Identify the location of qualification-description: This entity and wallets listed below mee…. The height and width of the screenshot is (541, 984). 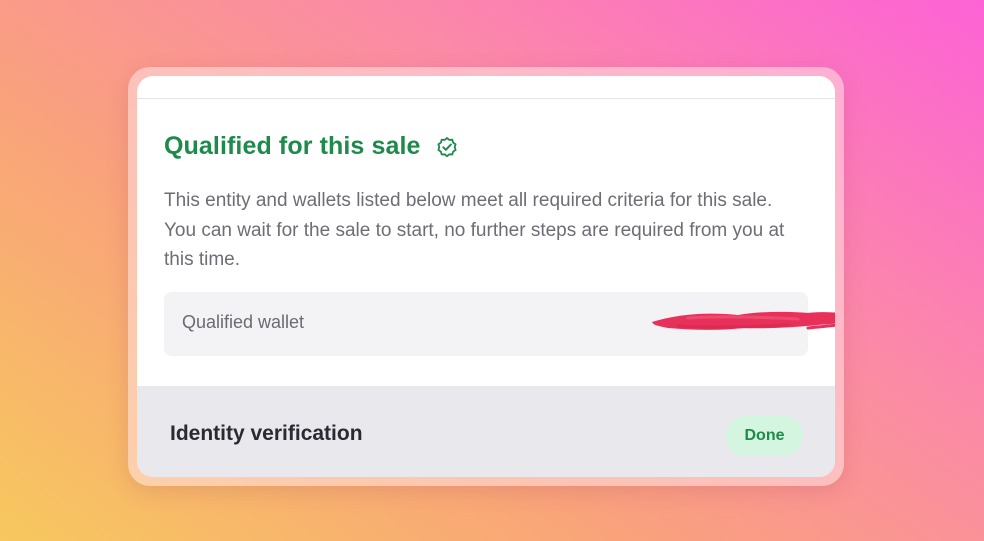
(474, 230).